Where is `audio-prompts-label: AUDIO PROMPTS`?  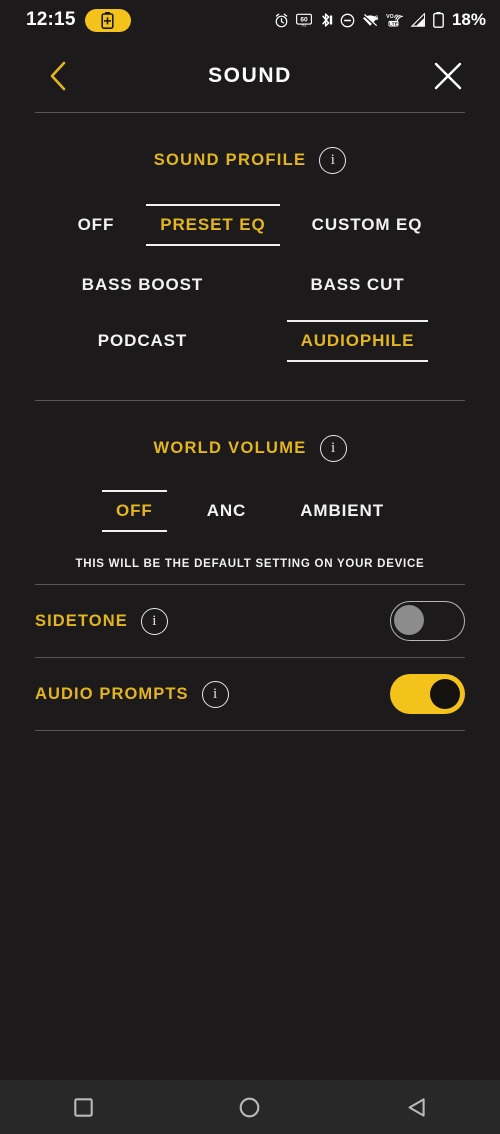
audio-prompts-label: AUDIO PROMPTS is located at coordinates (112, 693).